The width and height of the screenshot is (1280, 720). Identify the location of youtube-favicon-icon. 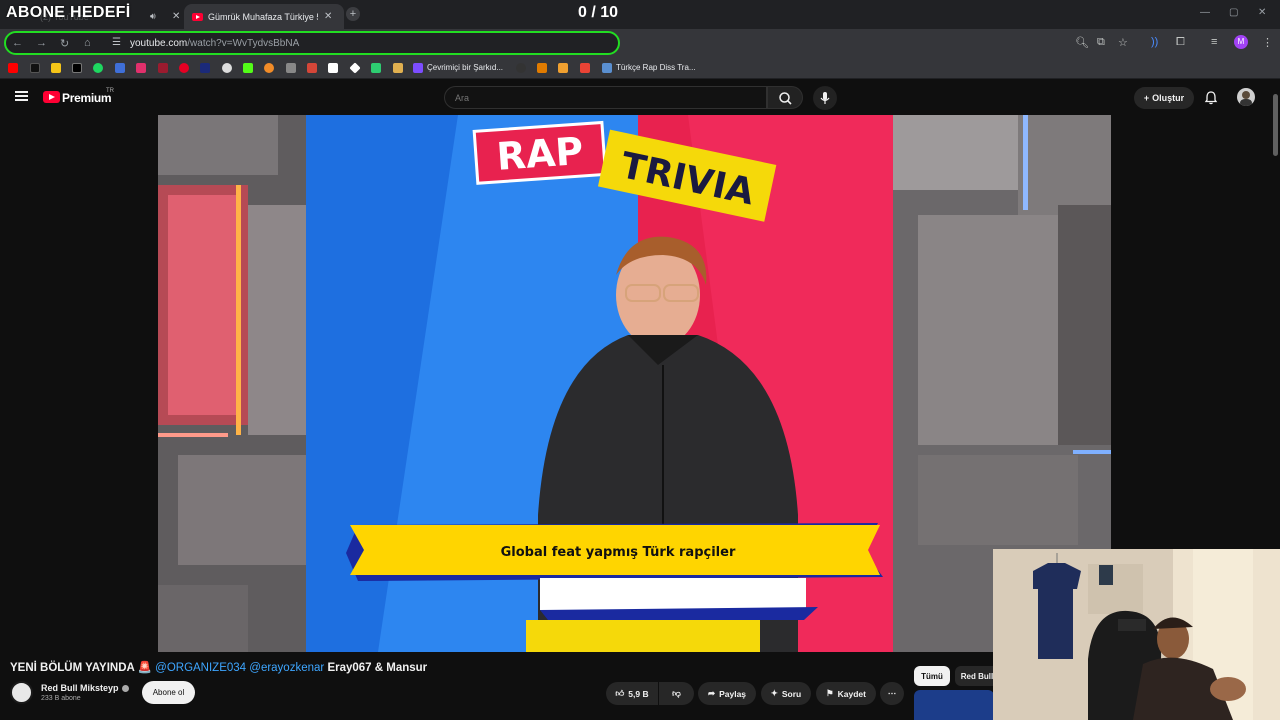
(197, 16).